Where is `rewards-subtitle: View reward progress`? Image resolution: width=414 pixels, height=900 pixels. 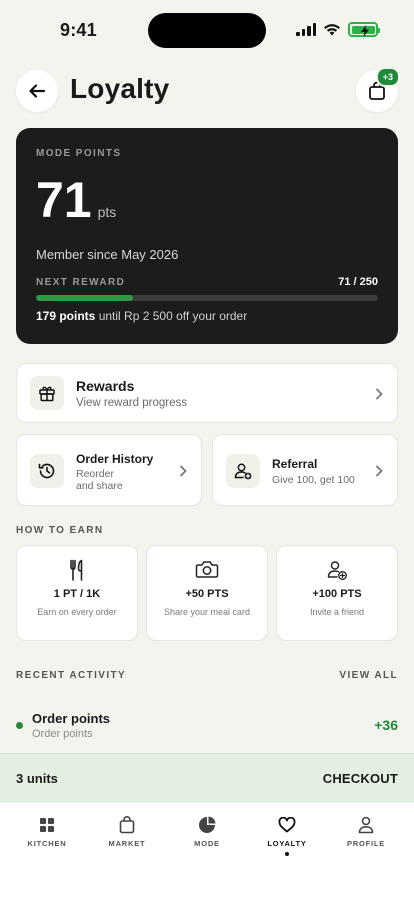
rewards-subtitle: View reward progress is located at coordinates (132, 403).